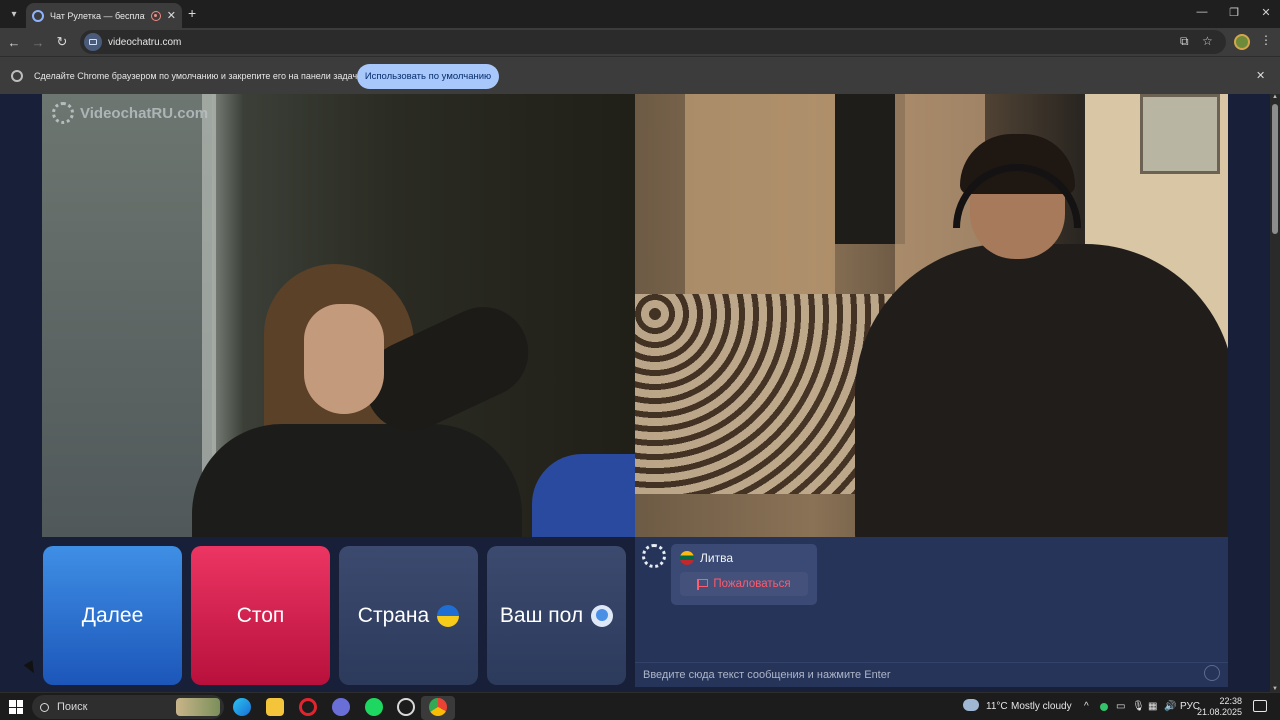 The width and height of the screenshot is (1280, 720). What do you see at coordinates (1184, 41) in the screenshot?
I see `install-app-icon: ⧉` at bounding box center [1184, 41].